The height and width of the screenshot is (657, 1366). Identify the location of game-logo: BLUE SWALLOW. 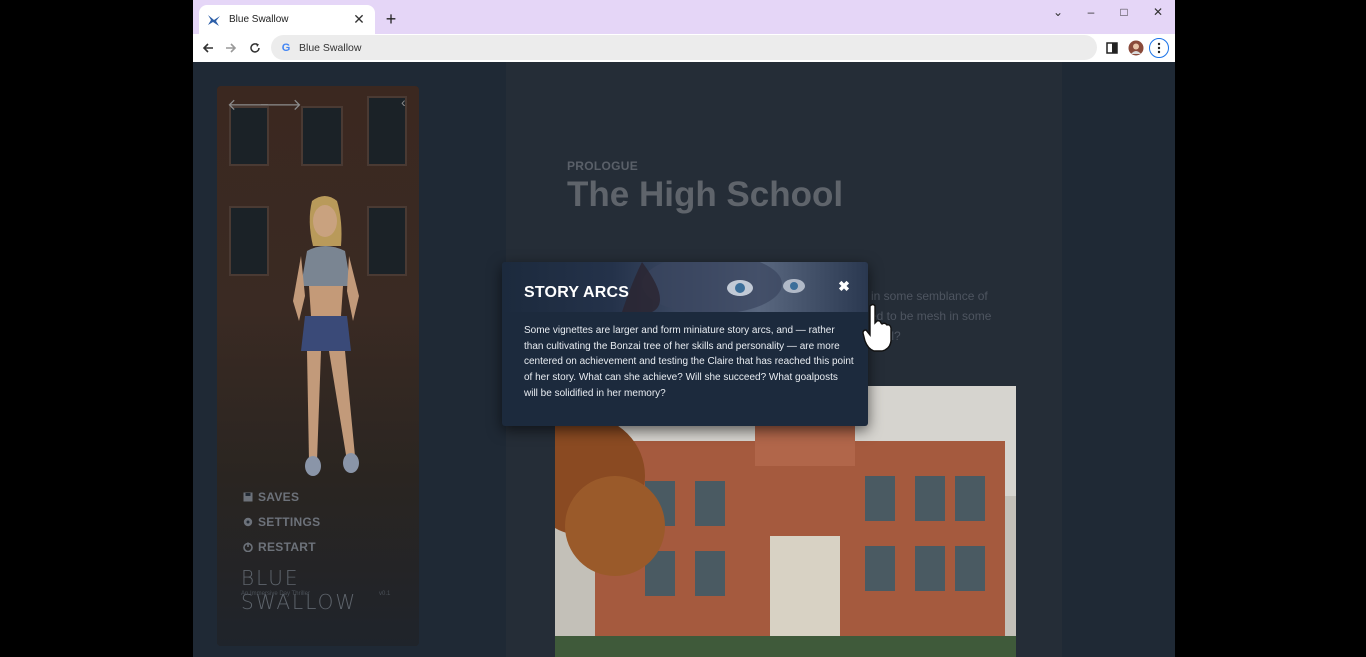
(299, 590).